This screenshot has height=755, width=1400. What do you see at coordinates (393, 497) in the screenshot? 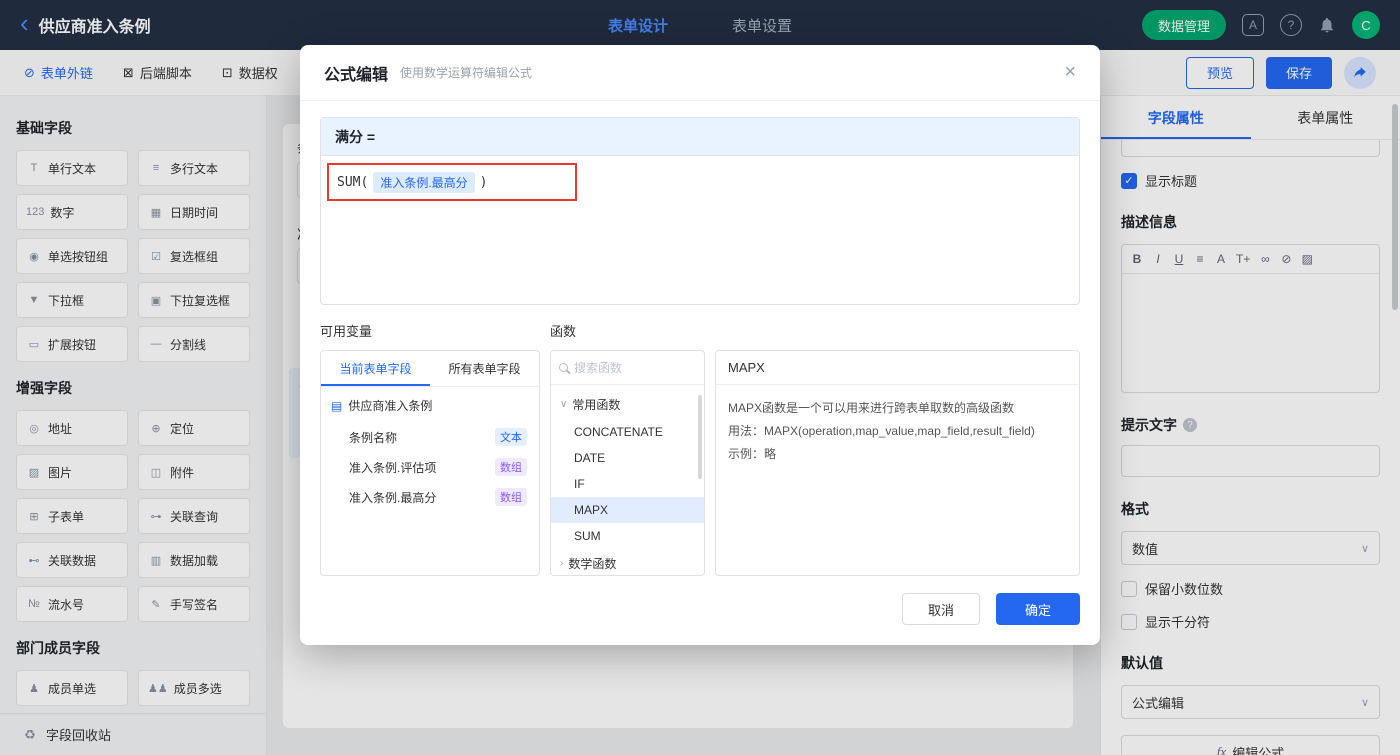
I see `variable-name: 准入条例.最高分` at bounding box center [393, 497].